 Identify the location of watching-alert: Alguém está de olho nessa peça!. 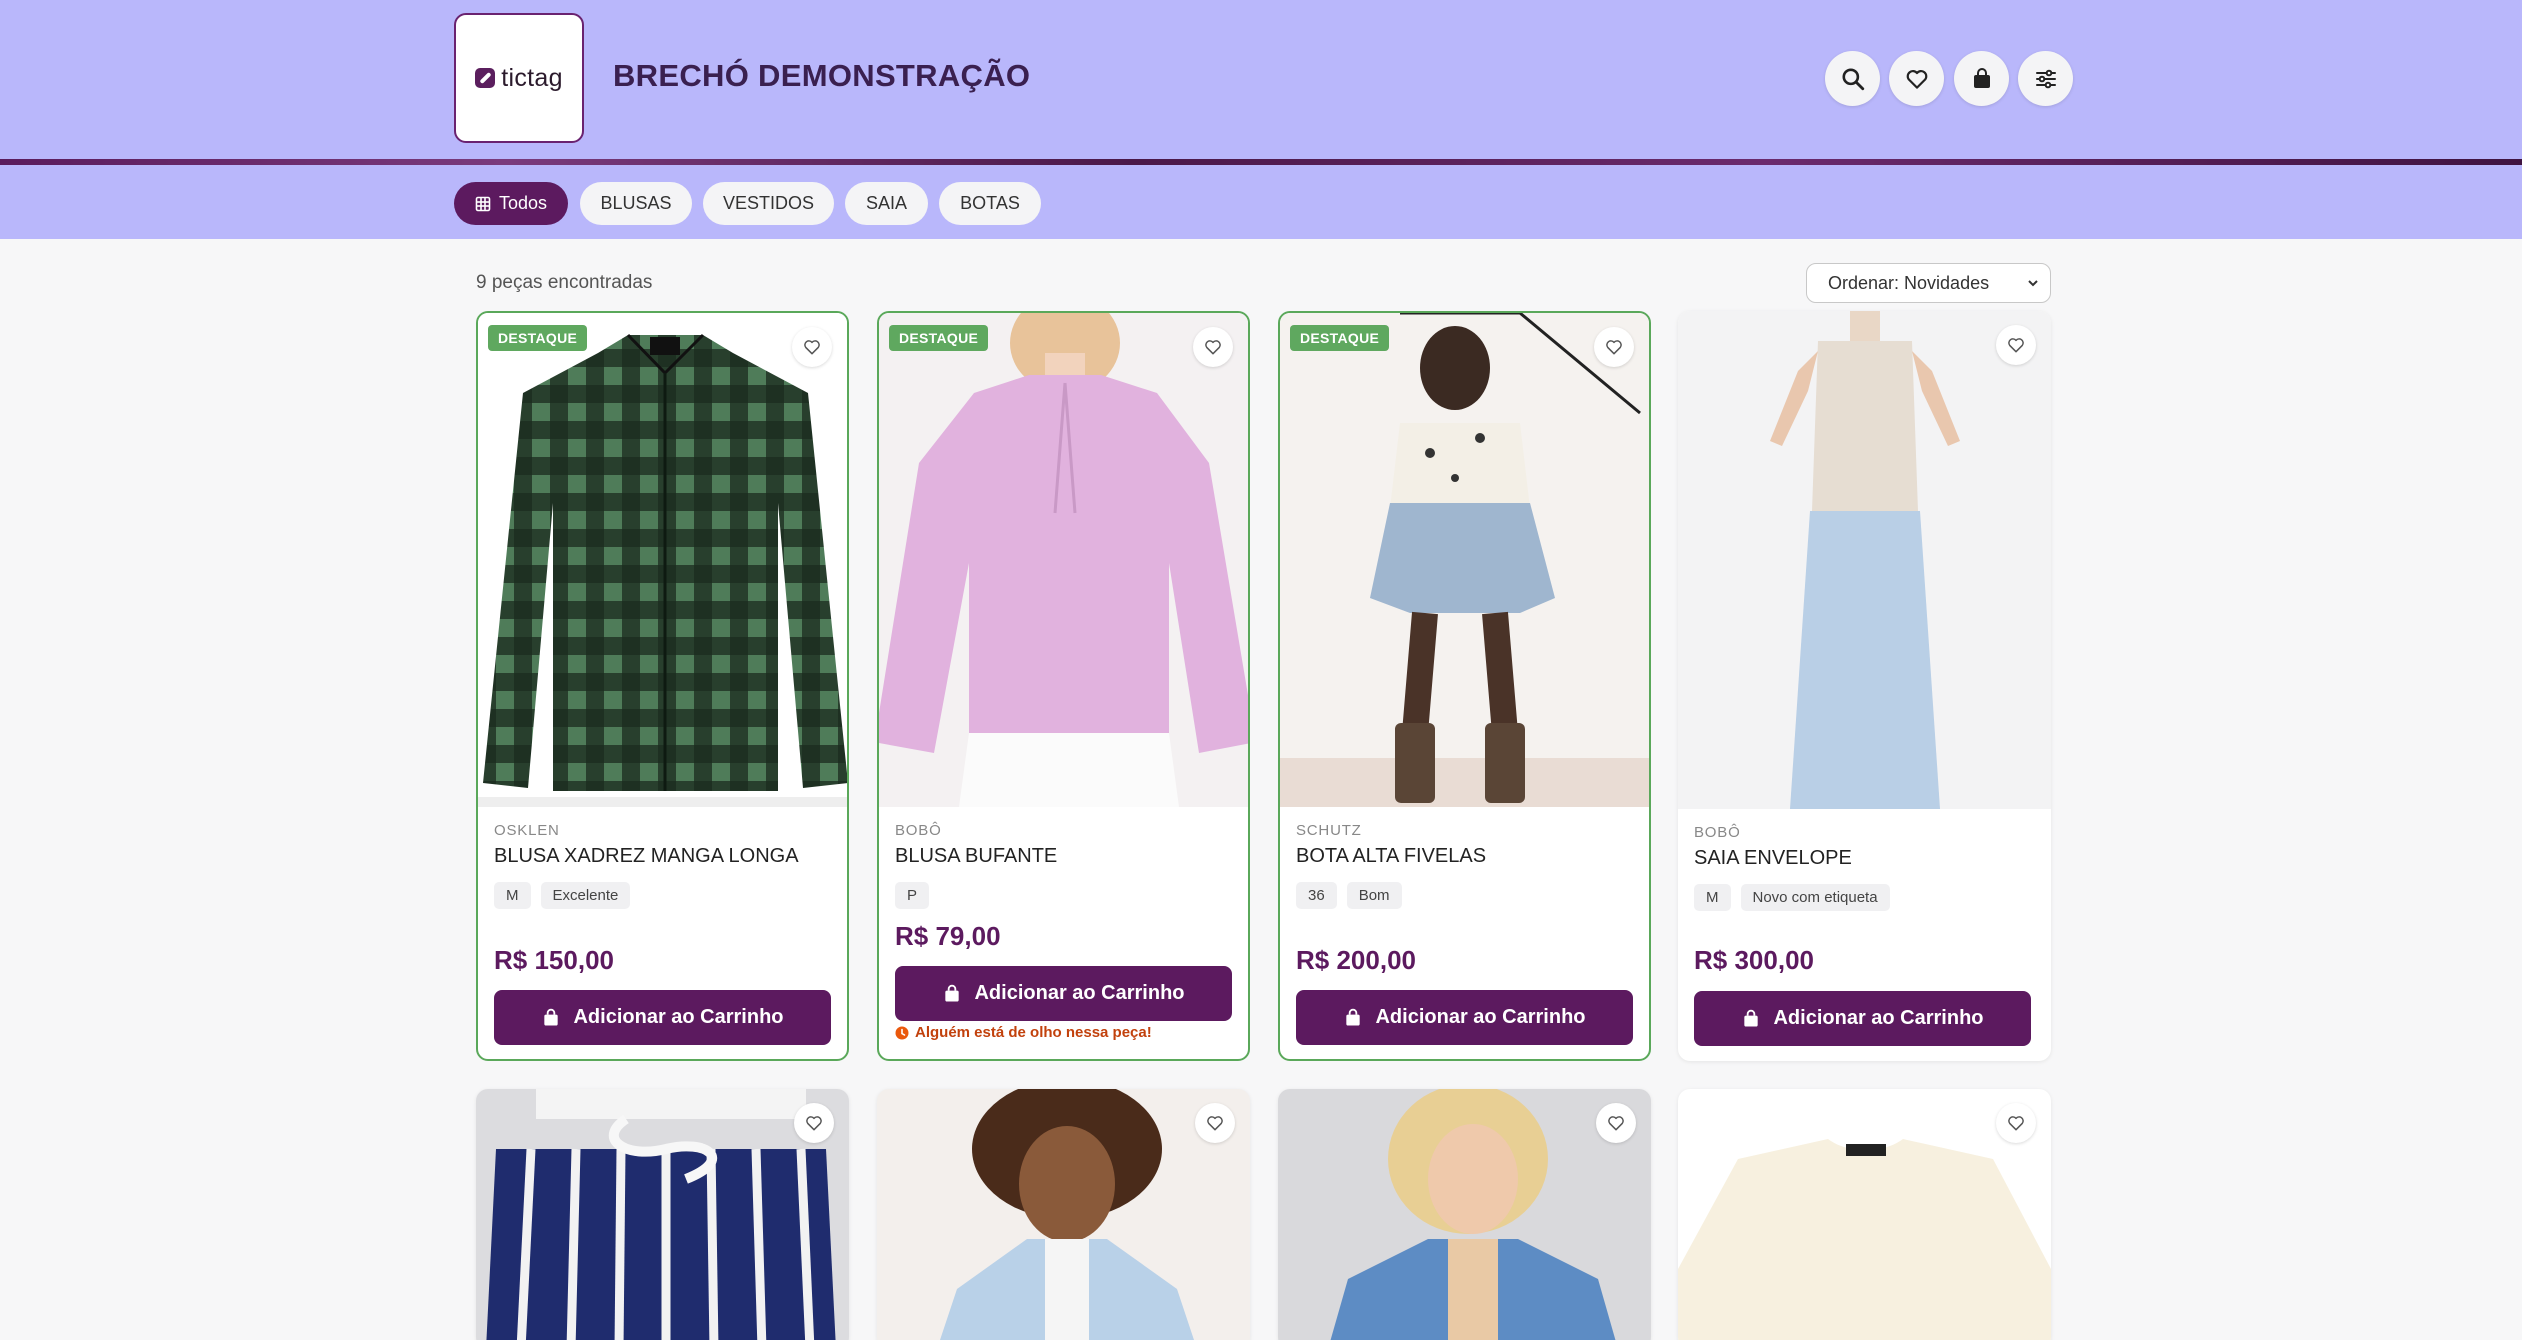
(1023, 1032).